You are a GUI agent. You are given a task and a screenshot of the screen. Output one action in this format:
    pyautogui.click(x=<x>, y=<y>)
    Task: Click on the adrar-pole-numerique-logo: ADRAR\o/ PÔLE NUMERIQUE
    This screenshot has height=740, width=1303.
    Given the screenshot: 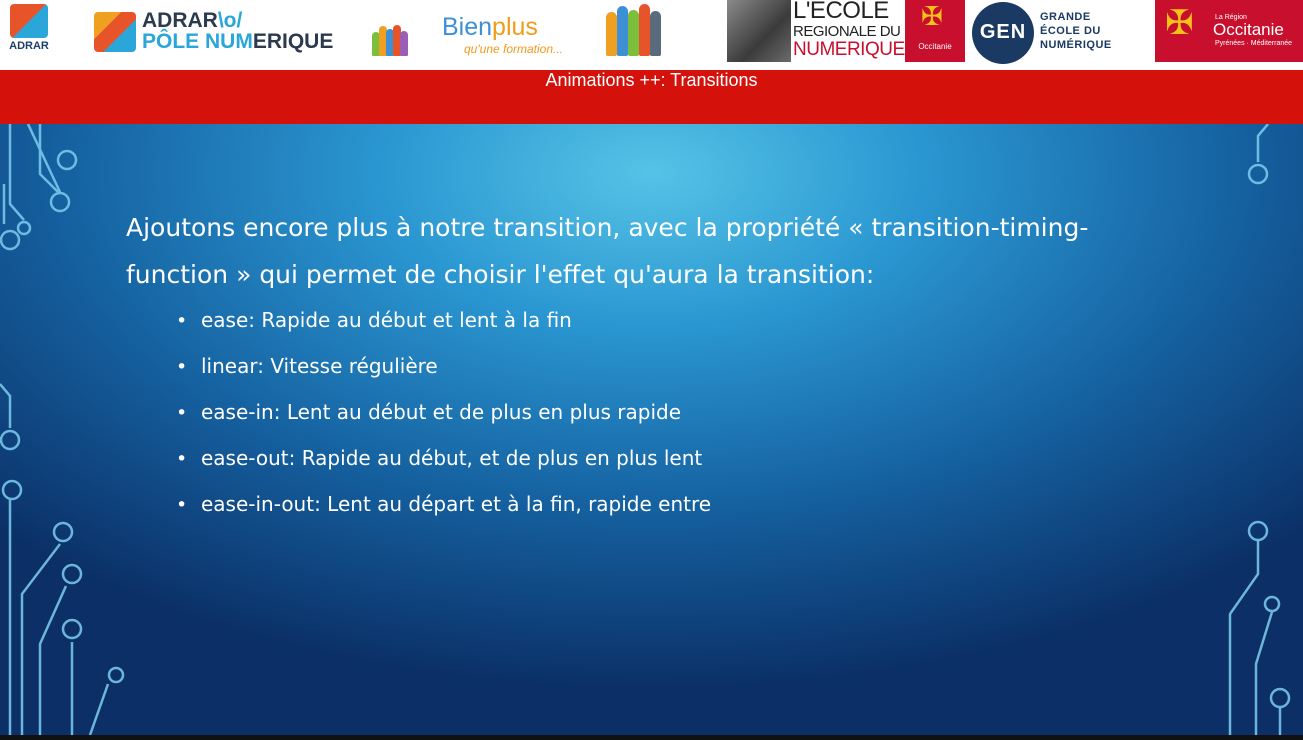 What is the action you would take?
    pyautogui.click(x=217, y=35)
    